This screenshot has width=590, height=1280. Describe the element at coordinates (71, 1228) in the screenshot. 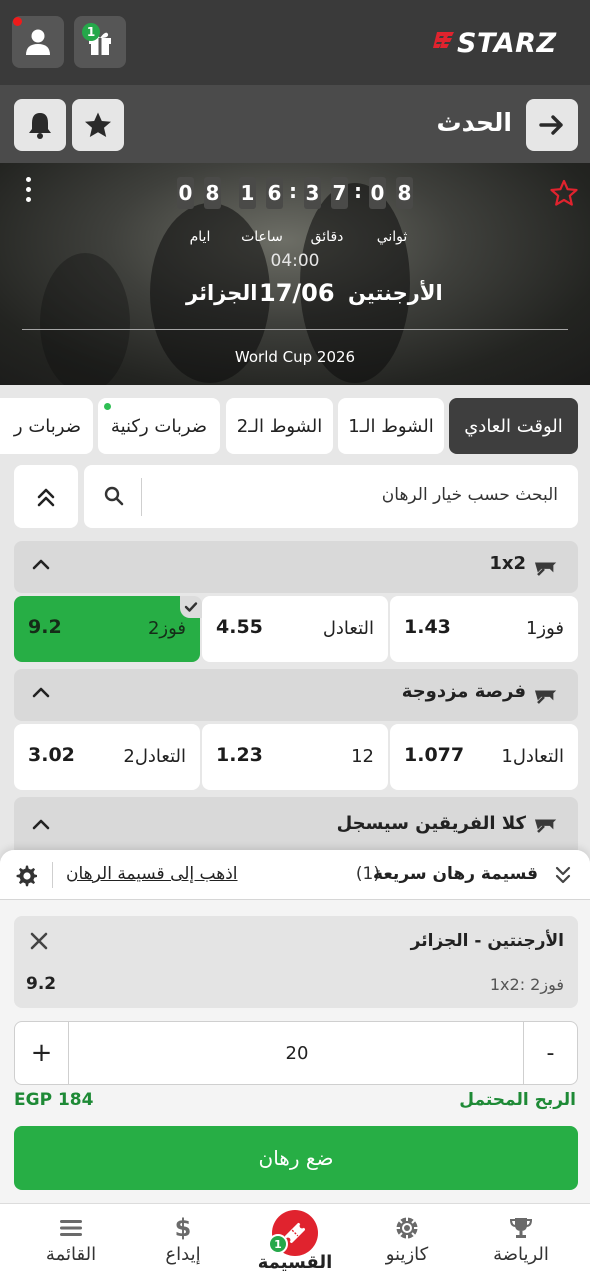

I see `menu-icon` at that location.